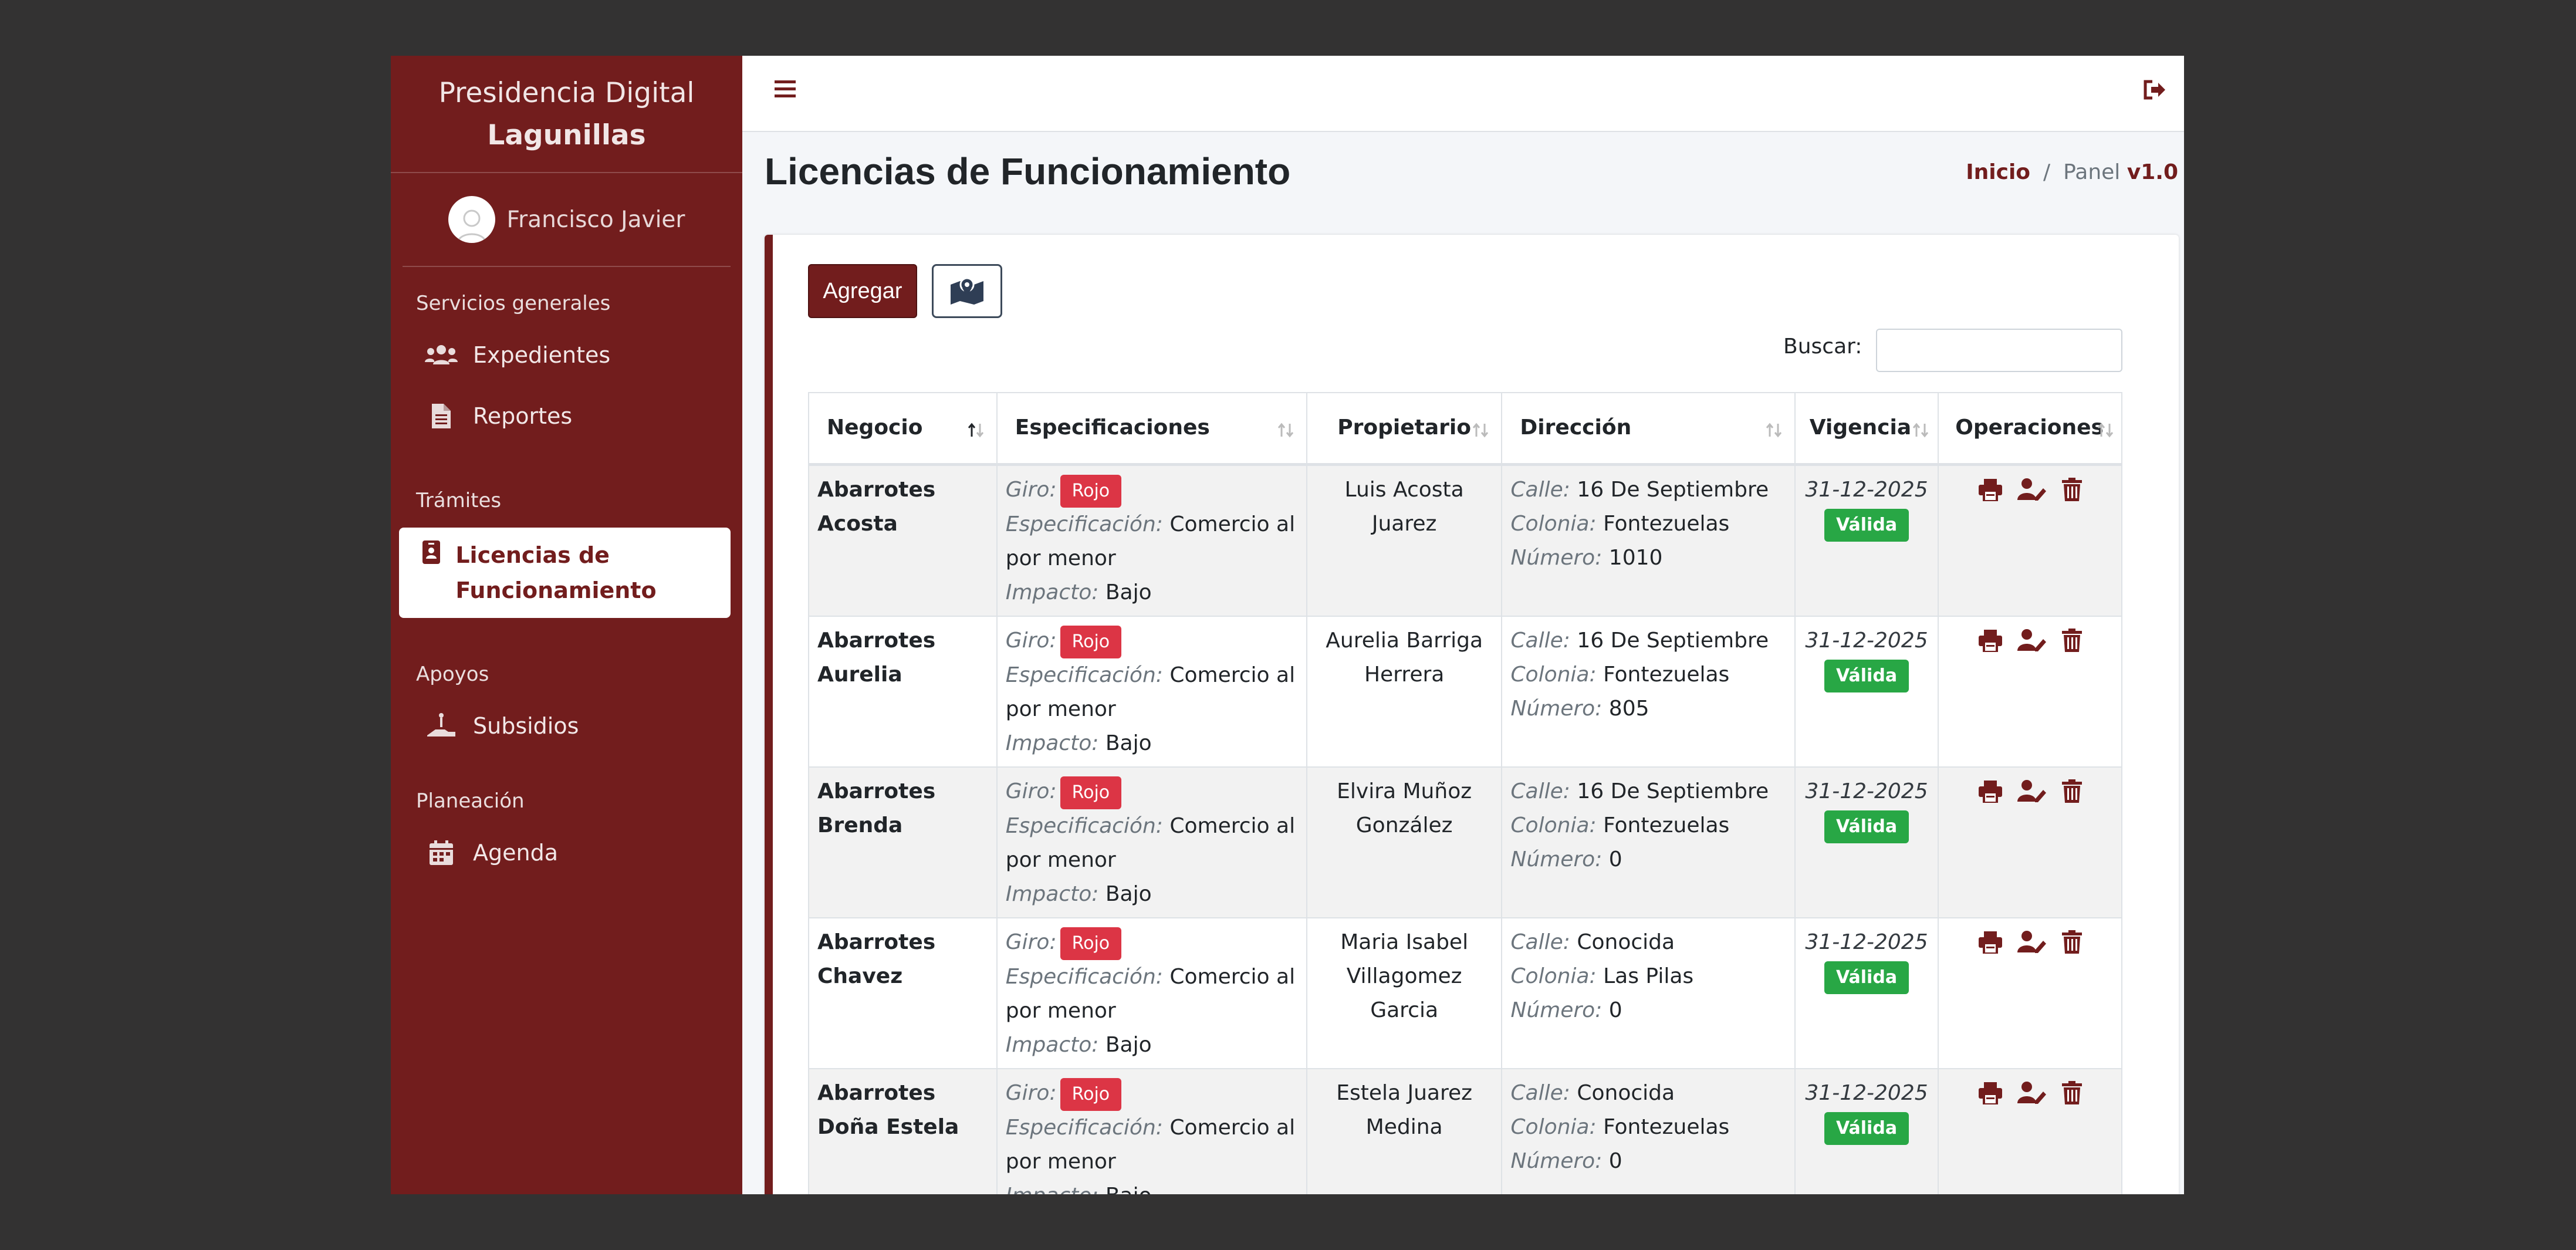 Image resolution: width=2576 pixels, height=1250 pixels. Describe the element at coordinates (876, 959) in the screenshot. I see `business-name: Abarrotes Chavez` at that location.